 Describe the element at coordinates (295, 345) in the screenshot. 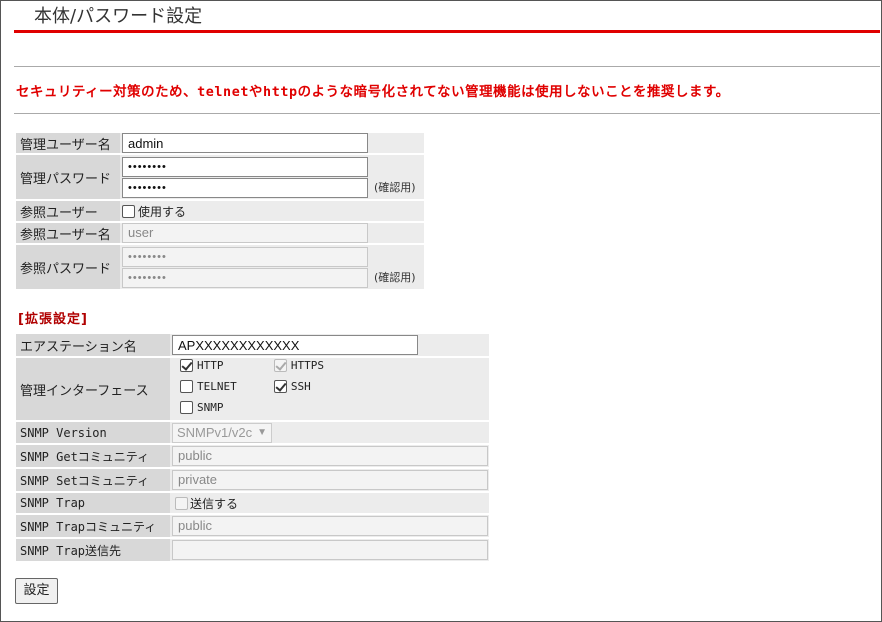

I see `airstation-name-input` at that location.